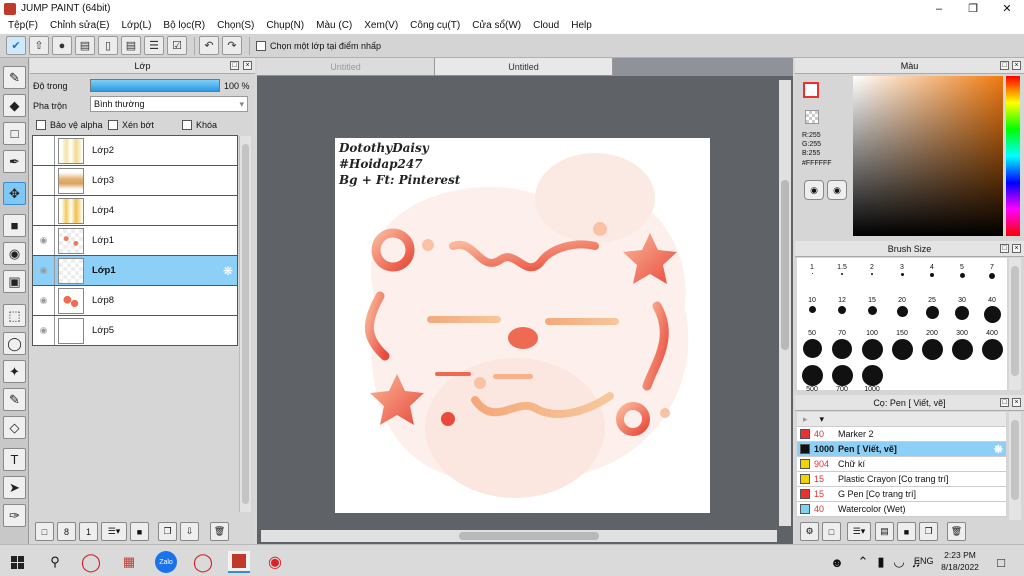  What do you see at coordinates (169, 104) in the screenshot?
I see `blend-mode-select: Bình thường ▾` at bounding box center [169, 104].